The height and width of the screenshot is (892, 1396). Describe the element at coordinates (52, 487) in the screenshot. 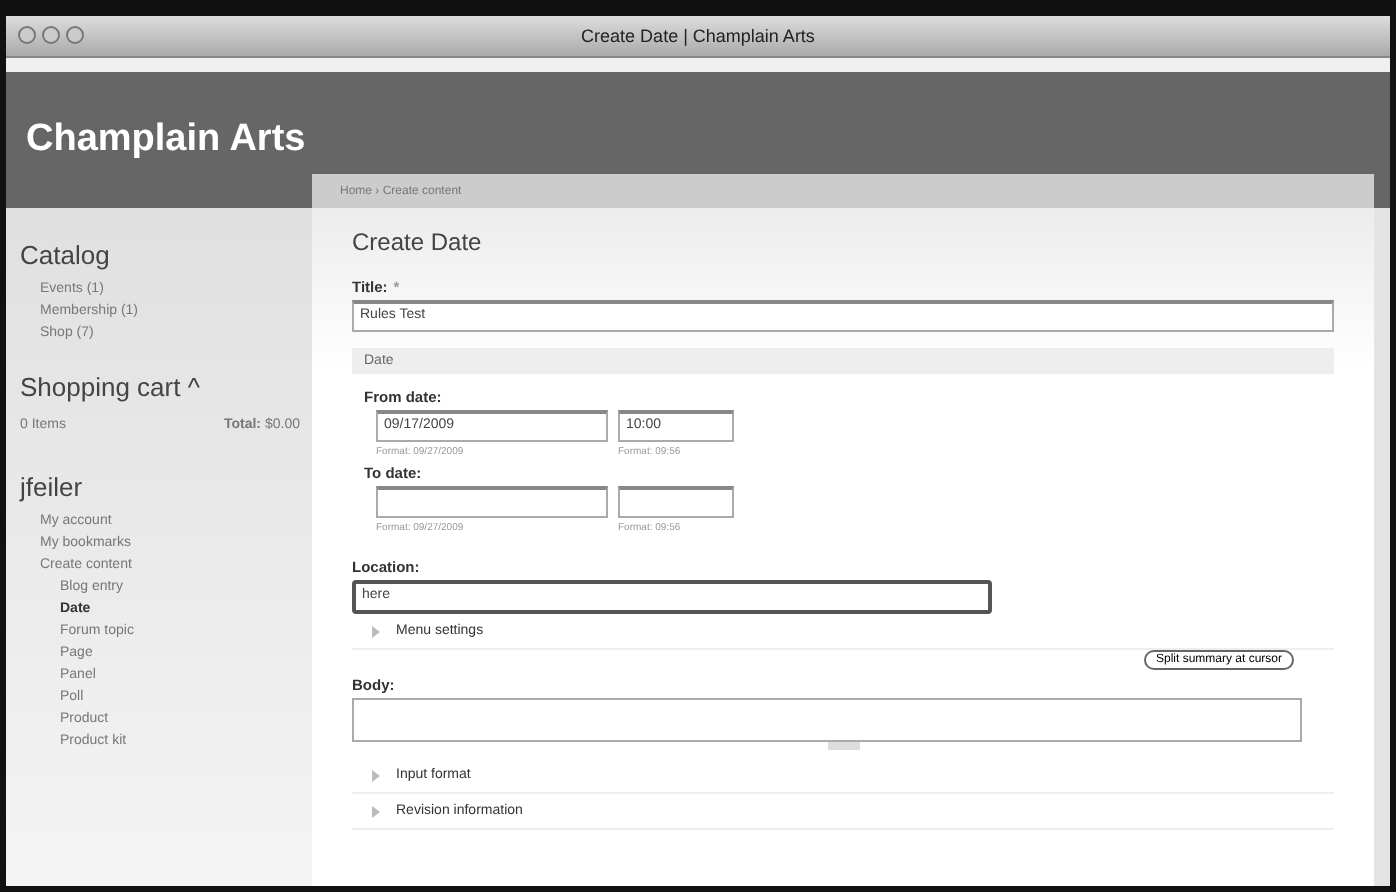

I see `block-title: jfeiler` at that location.